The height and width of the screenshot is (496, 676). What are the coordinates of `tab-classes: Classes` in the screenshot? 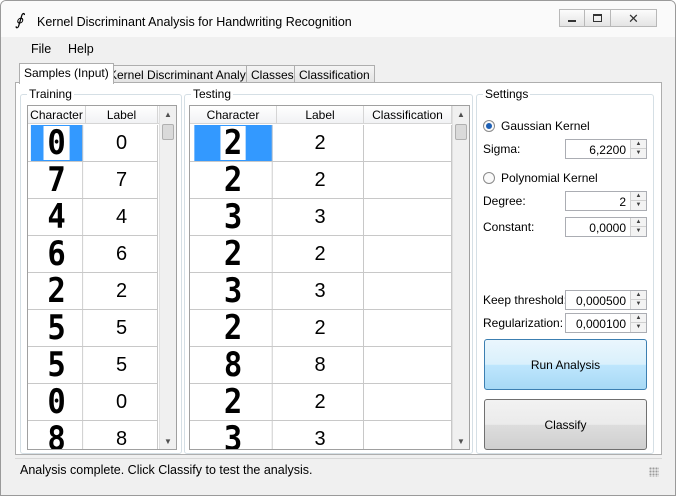 It's located at (272, 74).